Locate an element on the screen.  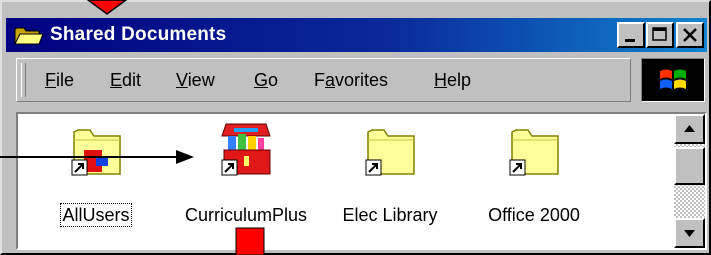
maximize-icon is located at coordinates (659, 34).